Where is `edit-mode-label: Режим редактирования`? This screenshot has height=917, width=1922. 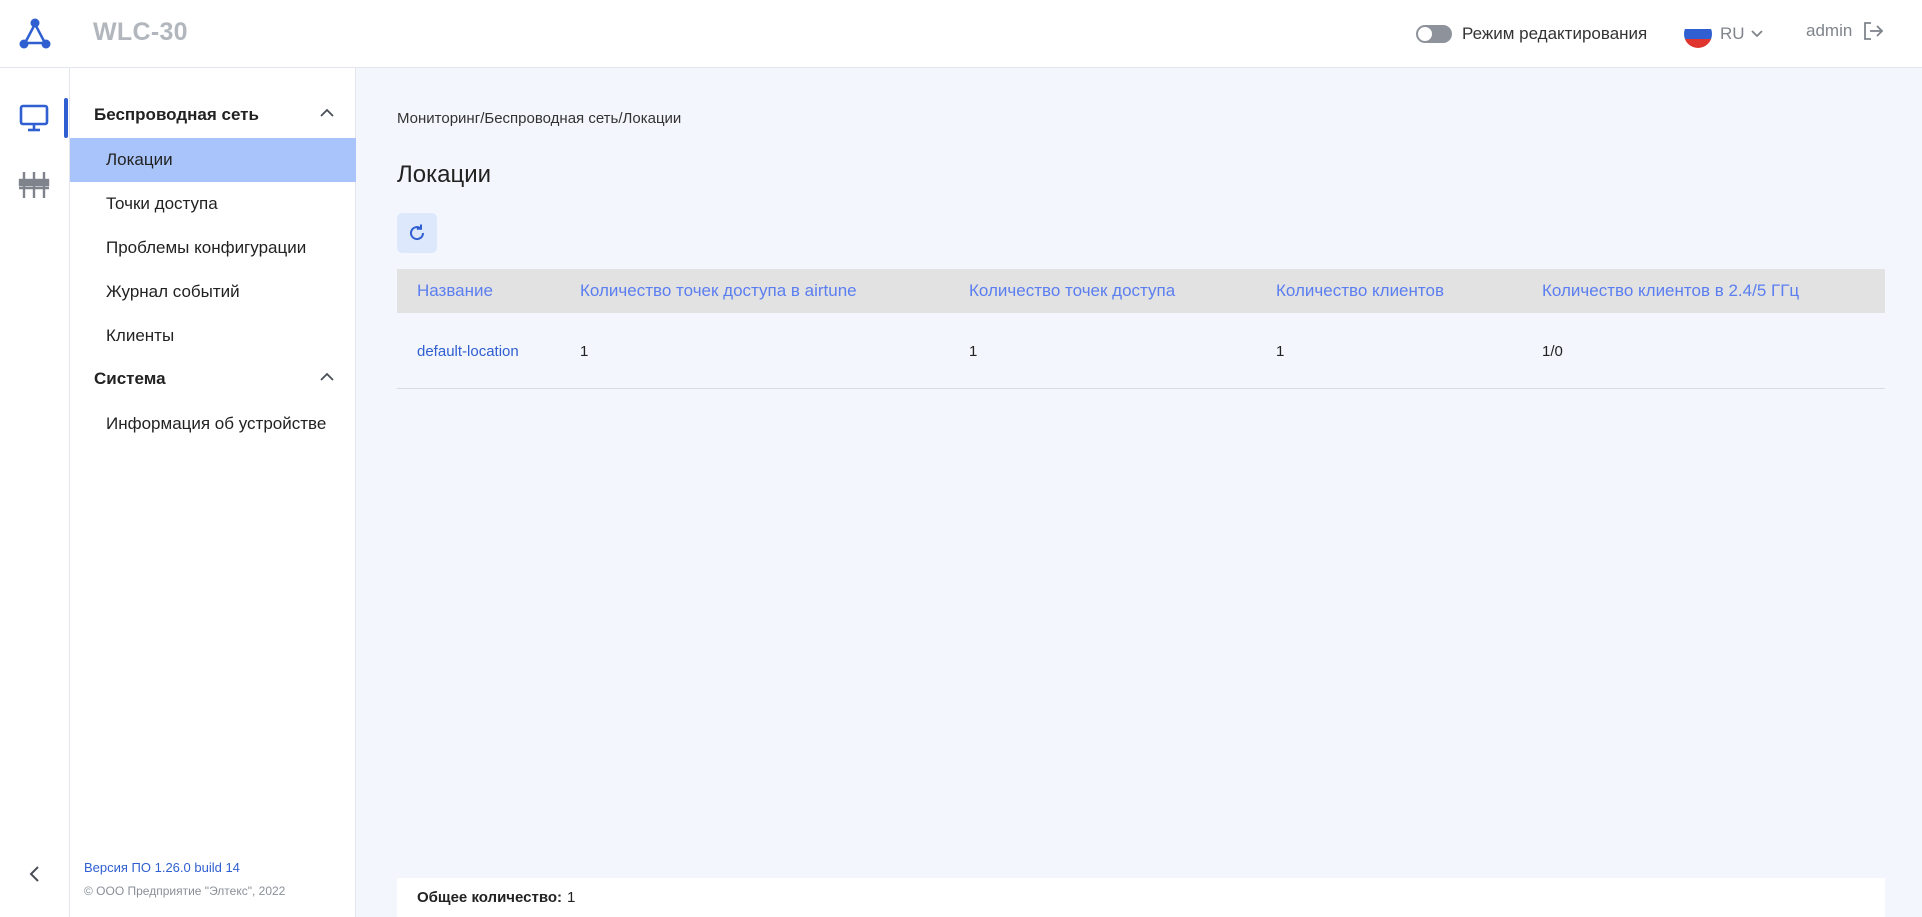
edit-mode-label: Режим редактирования is located at coordinates (1555, 33).